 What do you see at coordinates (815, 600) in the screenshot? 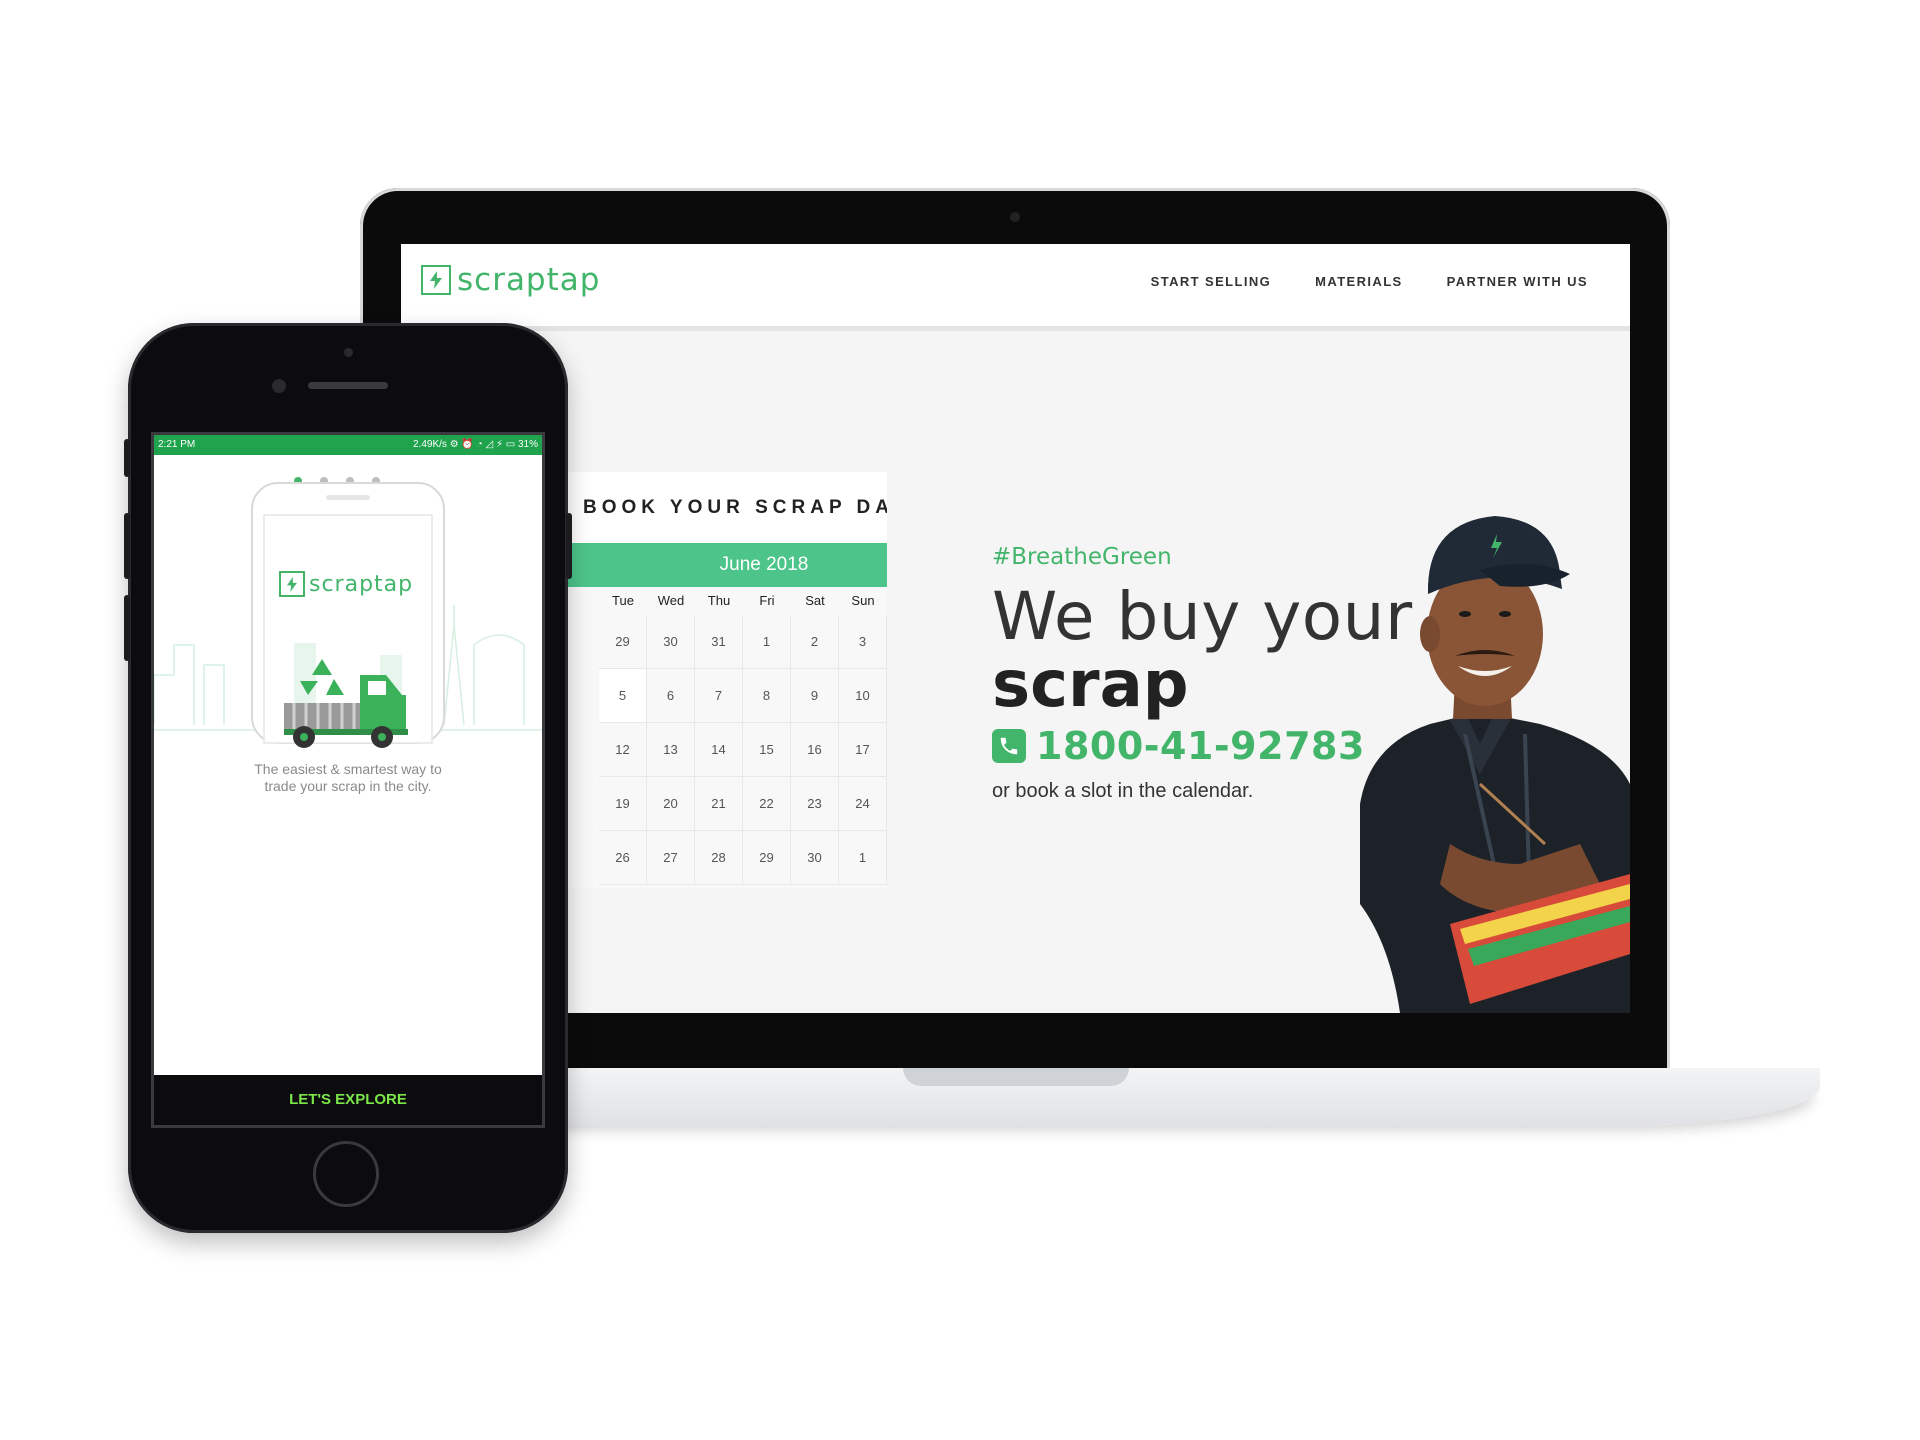
I see `weekday-label: Sat` at bounding box center [815, 600].